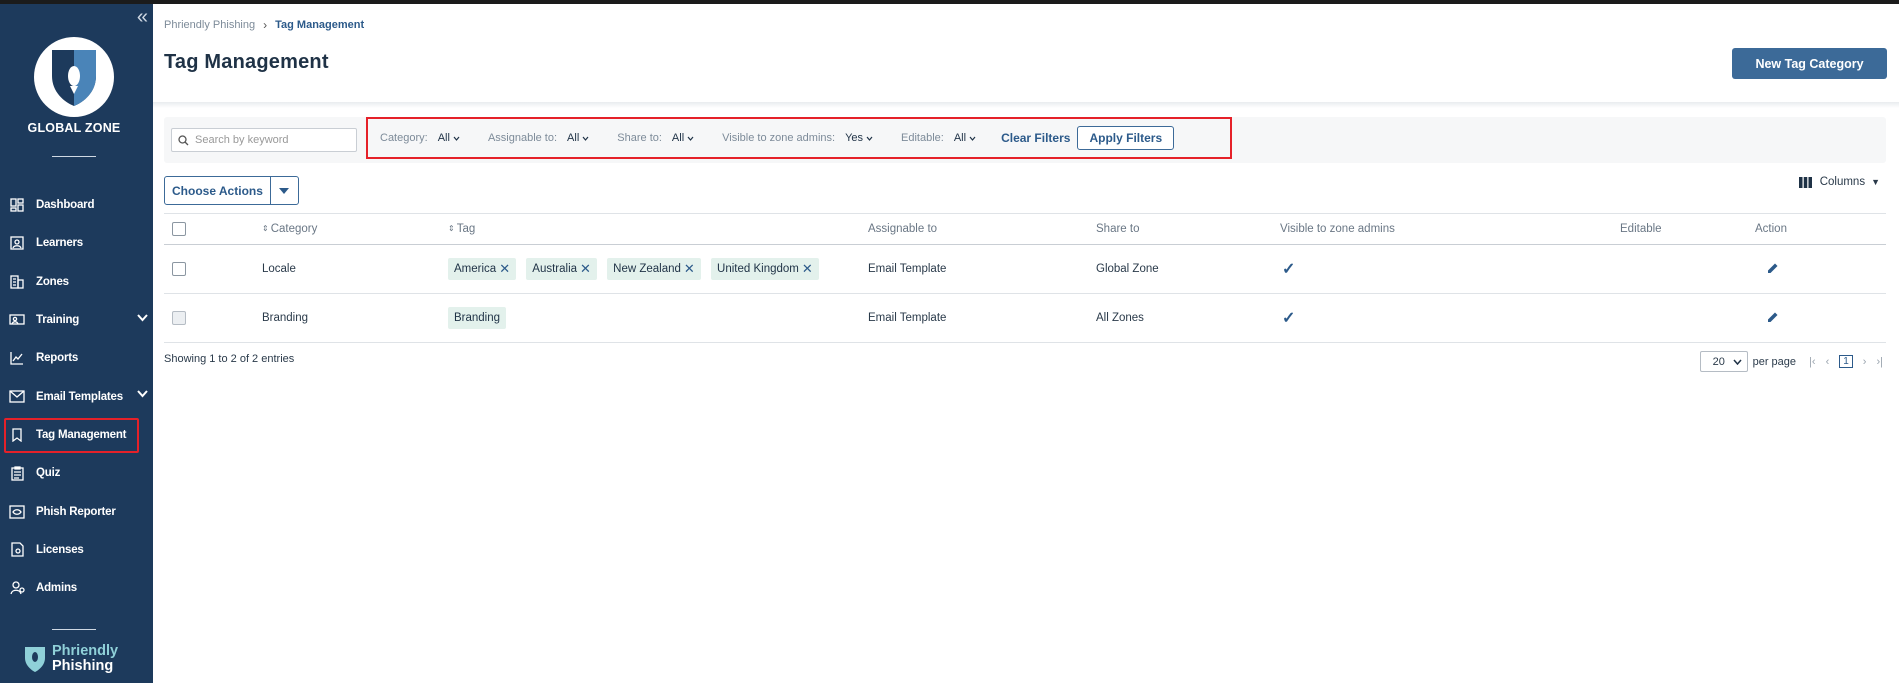  Describe the element at coordinates (76, 473) in the screenshot. I see `sidebar-item-quiz: Quiz` at that location.